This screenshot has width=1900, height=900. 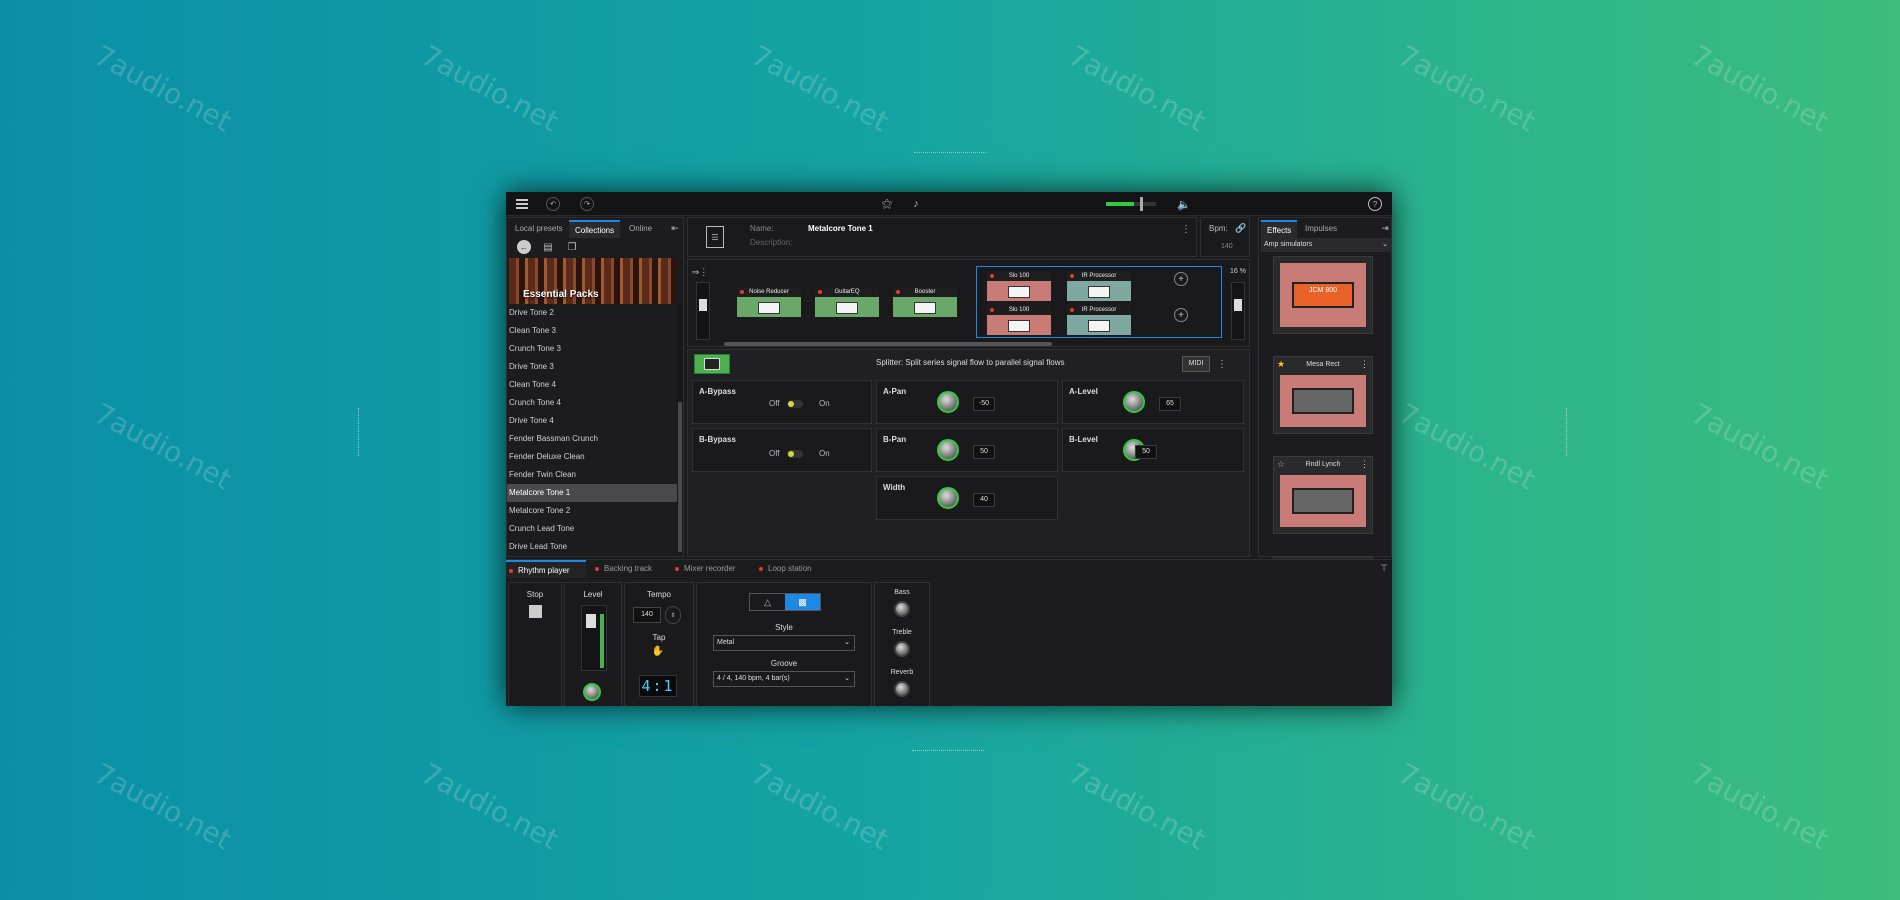 What do you see at coordinates (658, 594) in the screenshot?
I see `tempo-label: Tempo` at bounding box center [658, 594].